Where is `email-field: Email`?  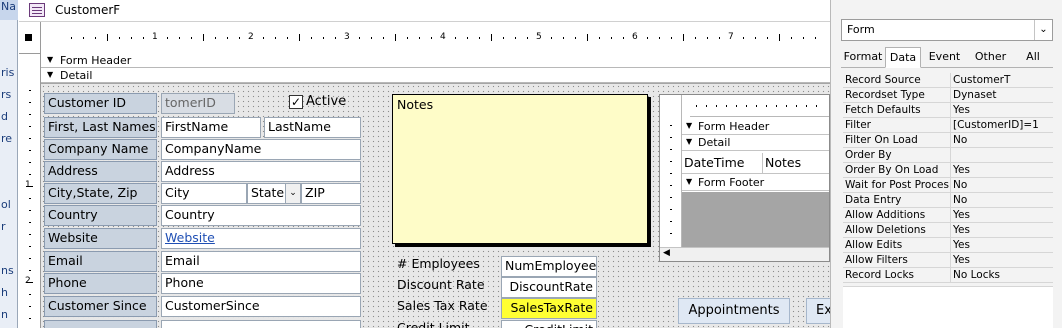
email-field: Email is located at coordinates (261, 261).